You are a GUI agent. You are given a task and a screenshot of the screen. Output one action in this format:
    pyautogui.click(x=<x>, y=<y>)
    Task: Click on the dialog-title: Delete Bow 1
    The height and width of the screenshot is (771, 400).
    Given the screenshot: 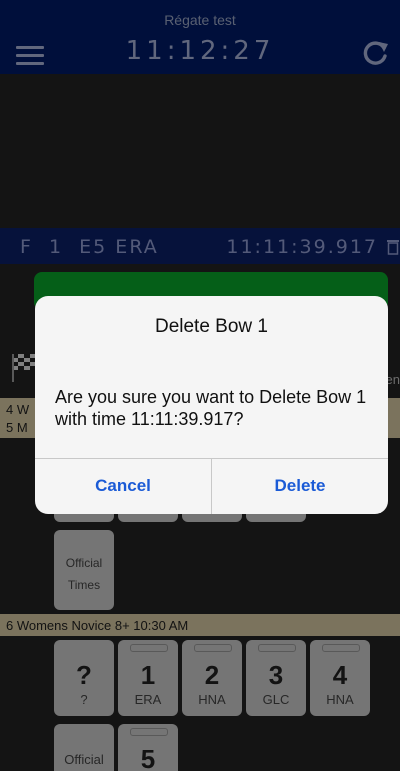 What is the action you would take?
    pyautogui.click(x=211, y=326)
    